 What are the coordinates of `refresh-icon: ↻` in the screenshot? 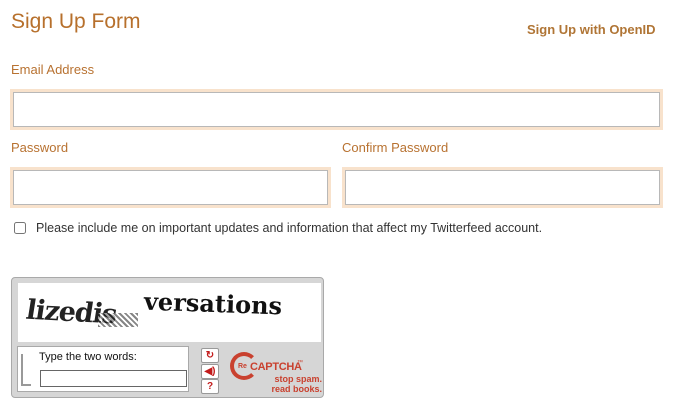 It's located at (210, 355).